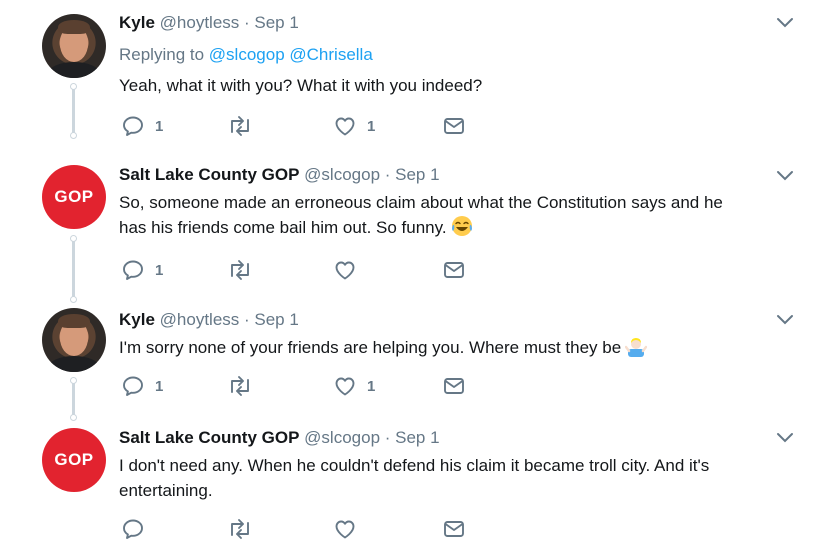  What do you see at coordinates (636, 349) in the screenshot?
I see `man-shrugging-icon` at bounding box center [636, 349].